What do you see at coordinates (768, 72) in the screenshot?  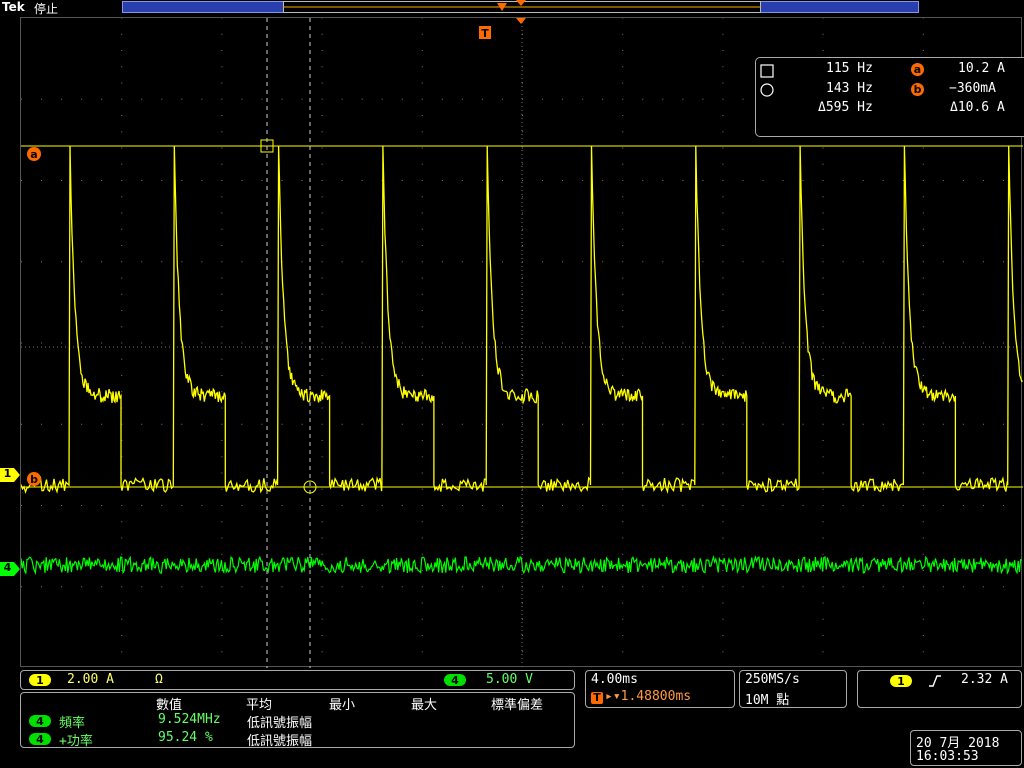 I see `square-cursor-icon` at bounding box center [768, 72].